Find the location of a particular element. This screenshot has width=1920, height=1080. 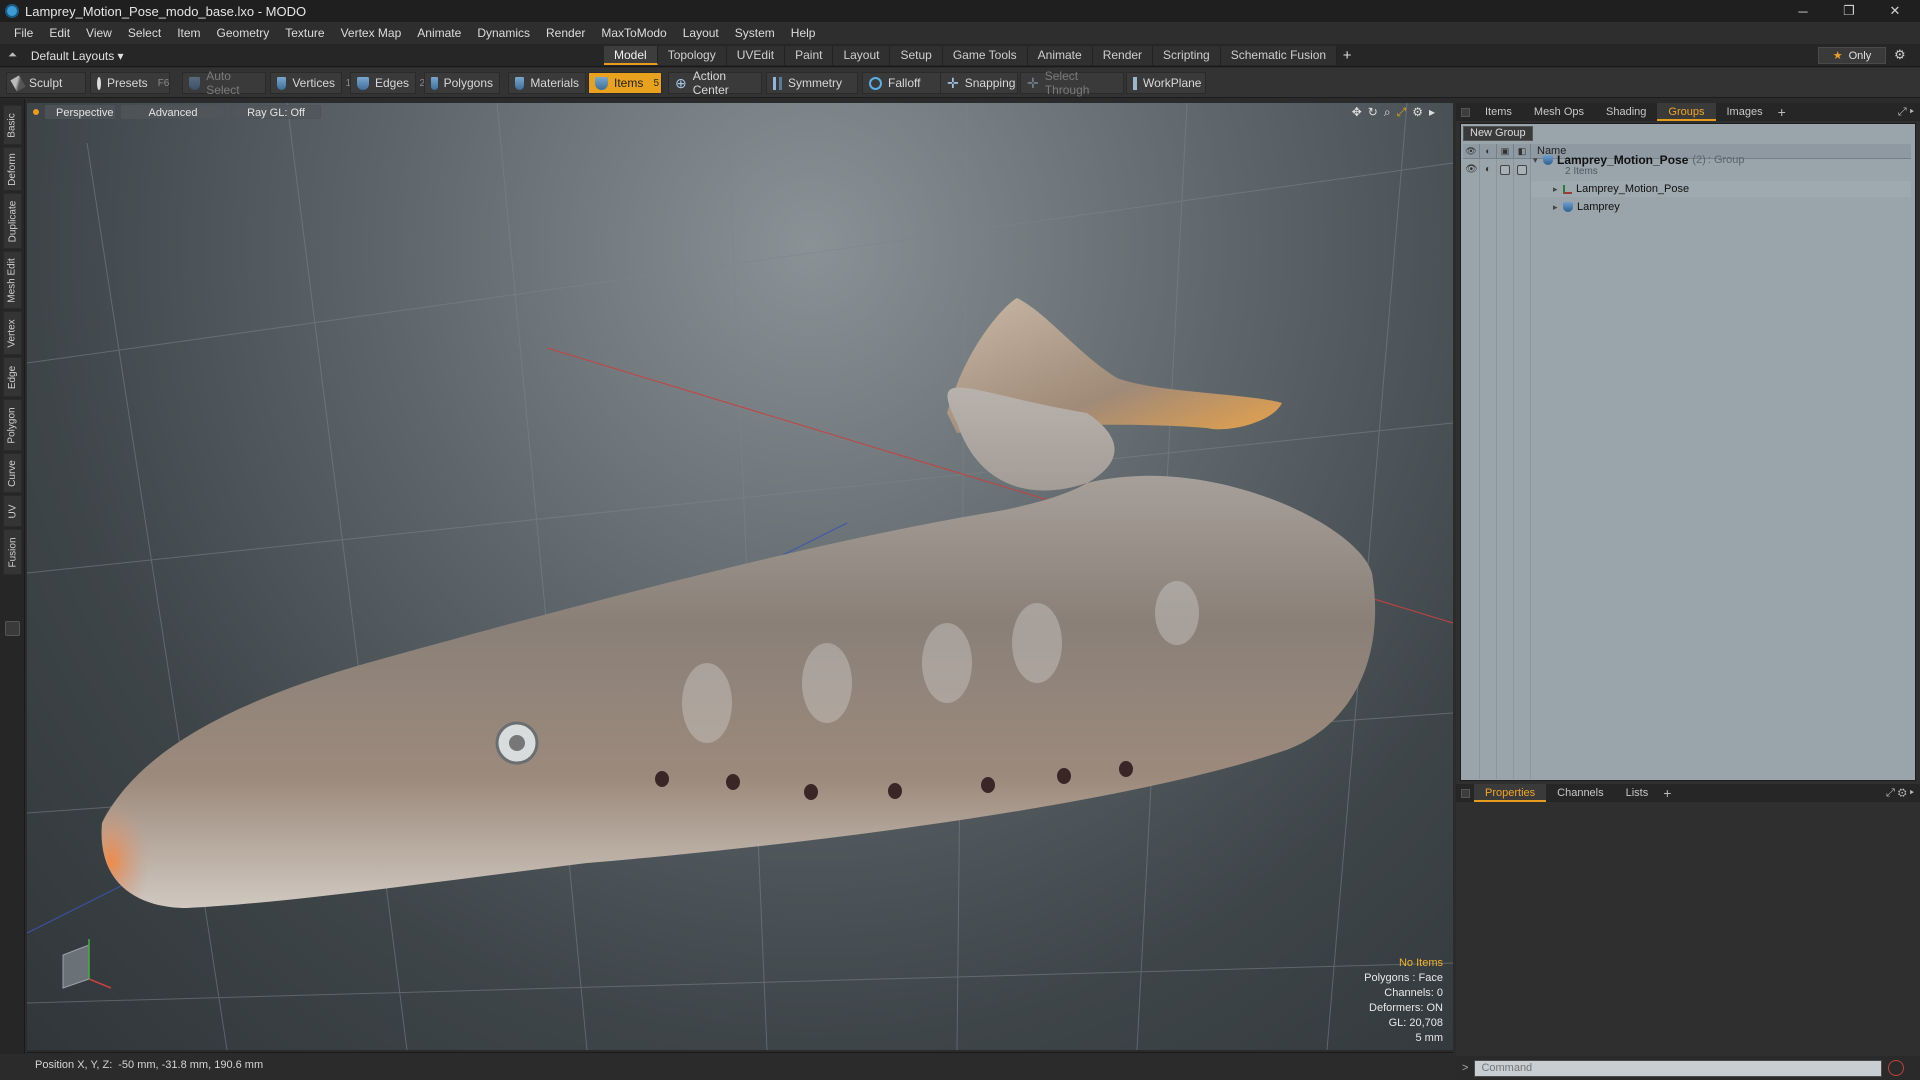

collapse-up-icon: ⏶ is located at coordinates (12, 55).